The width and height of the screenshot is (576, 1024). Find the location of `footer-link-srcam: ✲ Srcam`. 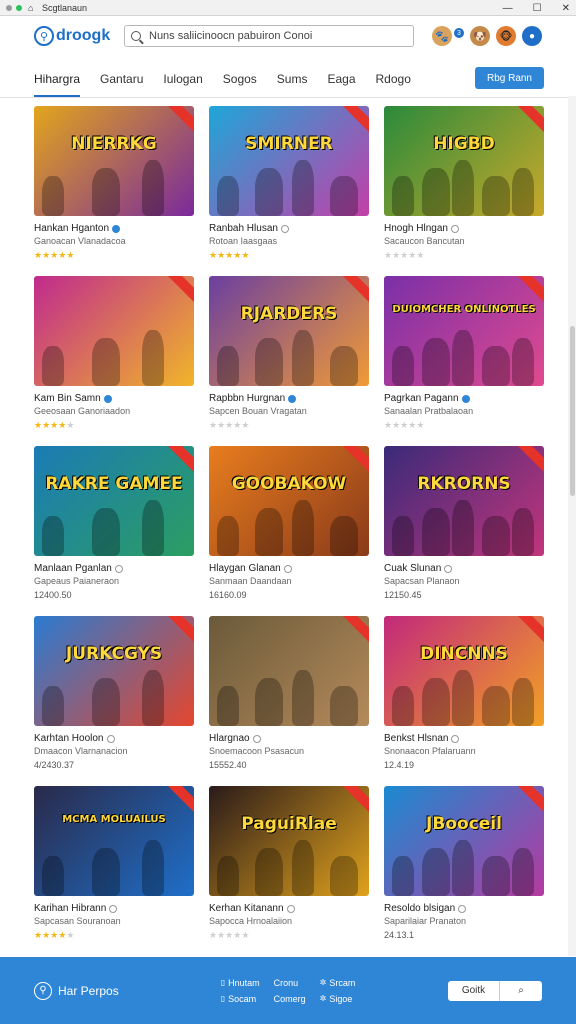

footer-link-srcam: ✲ Srcam is located at coordinates (338, 983).